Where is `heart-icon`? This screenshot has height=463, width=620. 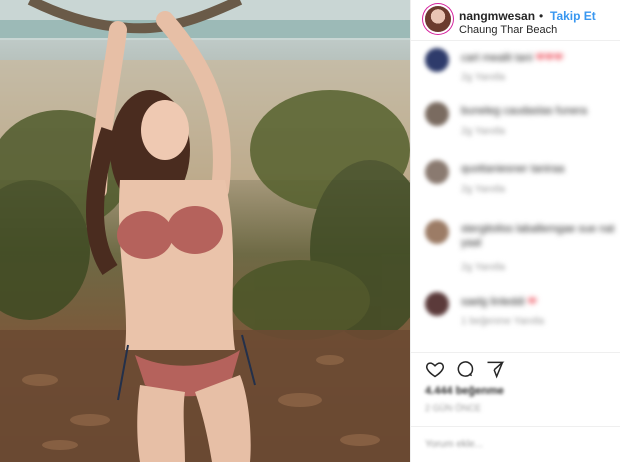 heart-icon is located at coordinates (435, 369).